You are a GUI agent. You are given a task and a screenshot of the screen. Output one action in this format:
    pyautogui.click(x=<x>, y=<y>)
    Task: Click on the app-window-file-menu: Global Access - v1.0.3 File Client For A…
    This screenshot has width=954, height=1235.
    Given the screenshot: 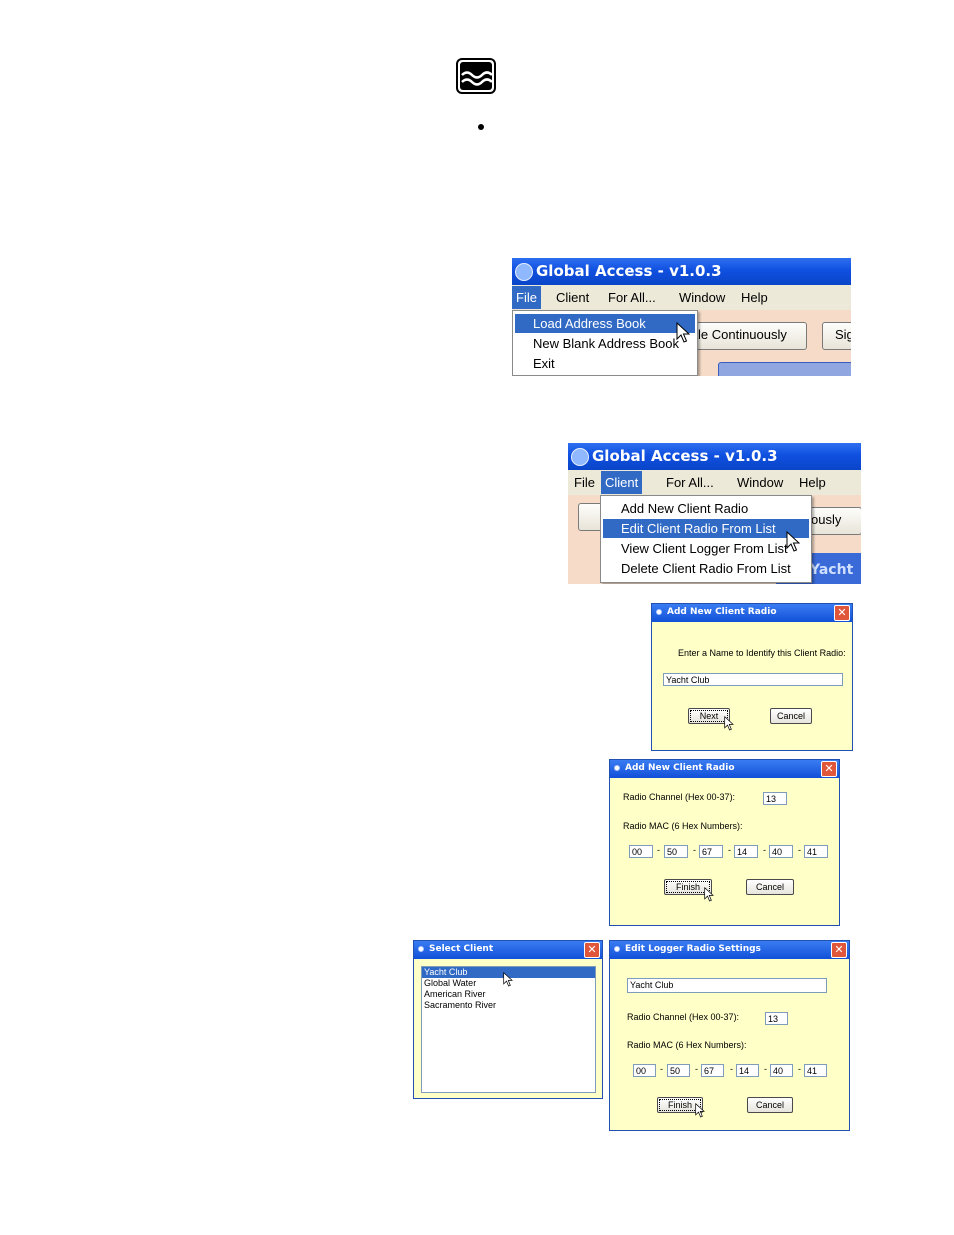 What is the action you would take?
    pyautogui.click(x=681, y=317)
    